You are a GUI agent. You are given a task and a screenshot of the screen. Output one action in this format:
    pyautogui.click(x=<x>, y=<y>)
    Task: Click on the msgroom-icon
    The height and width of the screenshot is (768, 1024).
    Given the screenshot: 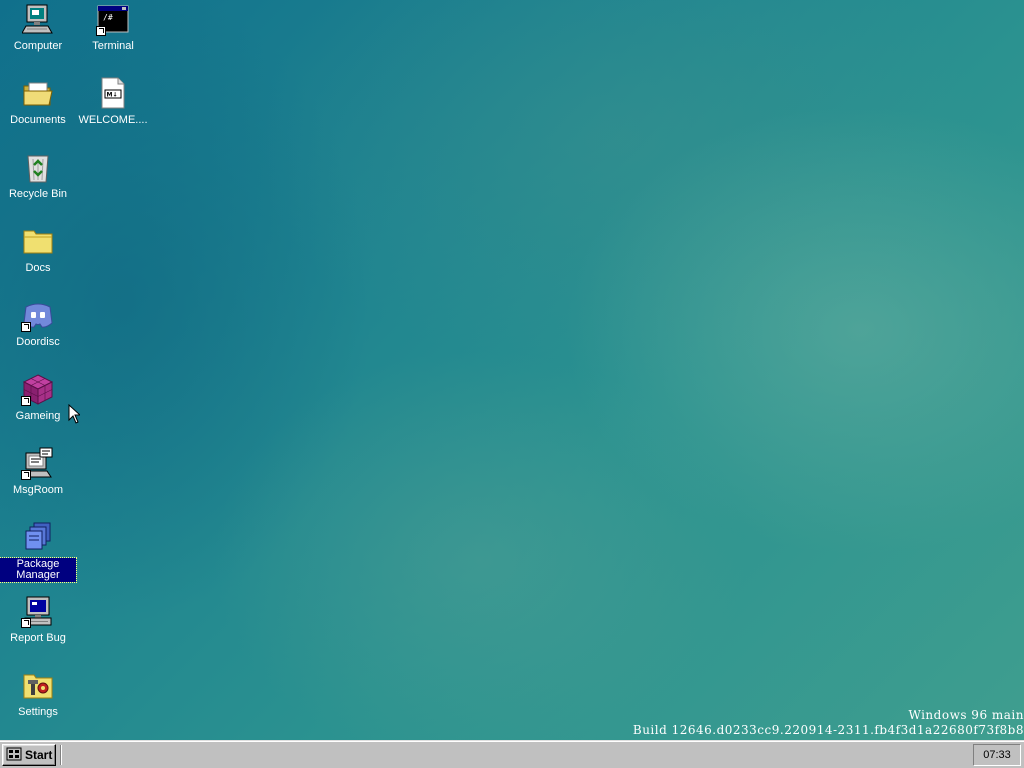 What is the action you would take?
    pyautogui.click(x=38, y=463)
    